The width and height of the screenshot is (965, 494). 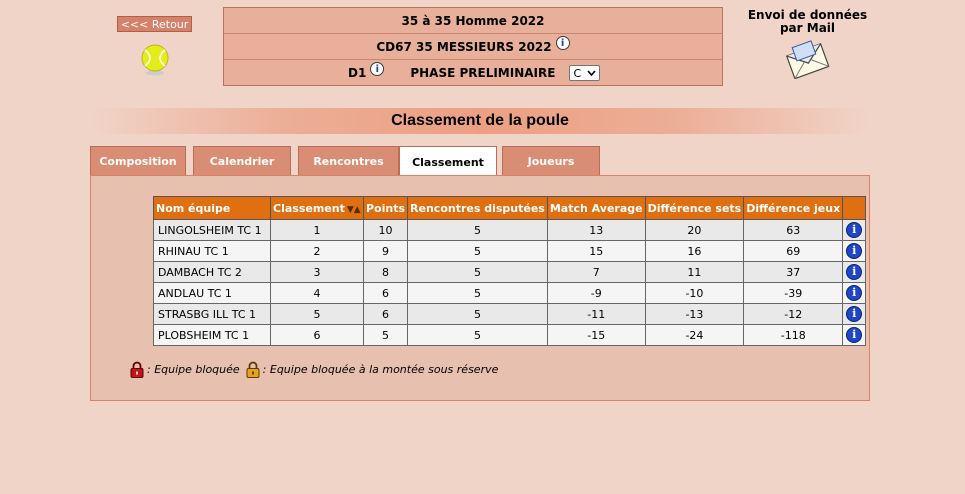 I want to click on diff-sets: 20, so click(x=694, y=230).